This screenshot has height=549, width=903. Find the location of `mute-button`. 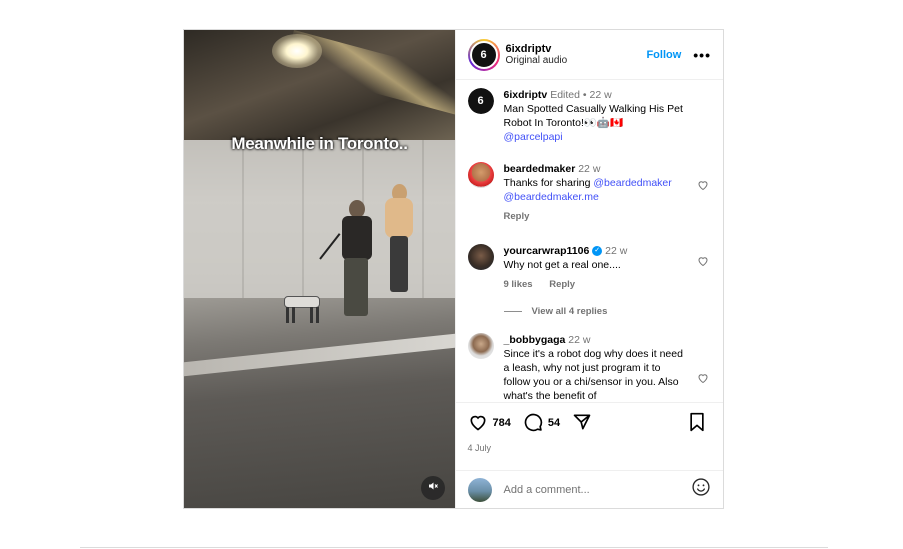

mute-button is located at coordinates (433, 488).